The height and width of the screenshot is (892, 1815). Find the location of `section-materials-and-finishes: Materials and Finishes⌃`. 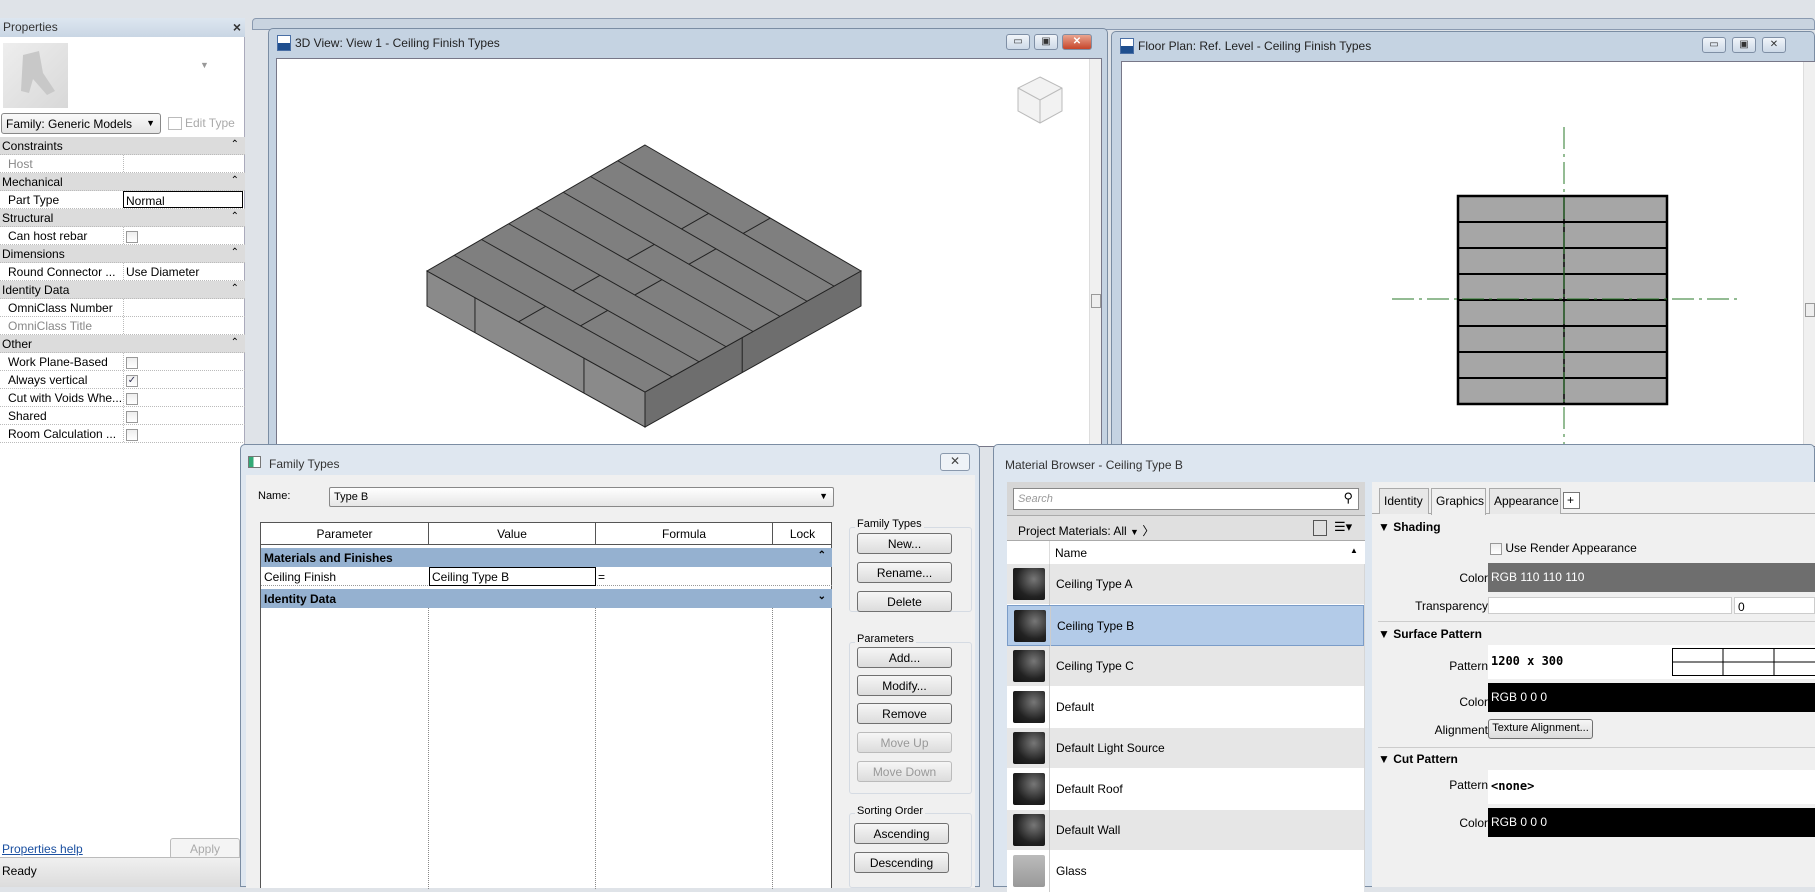

section-materials-and-finishes: Materials and Finishes⌃ is located at coordinates (546, 557).